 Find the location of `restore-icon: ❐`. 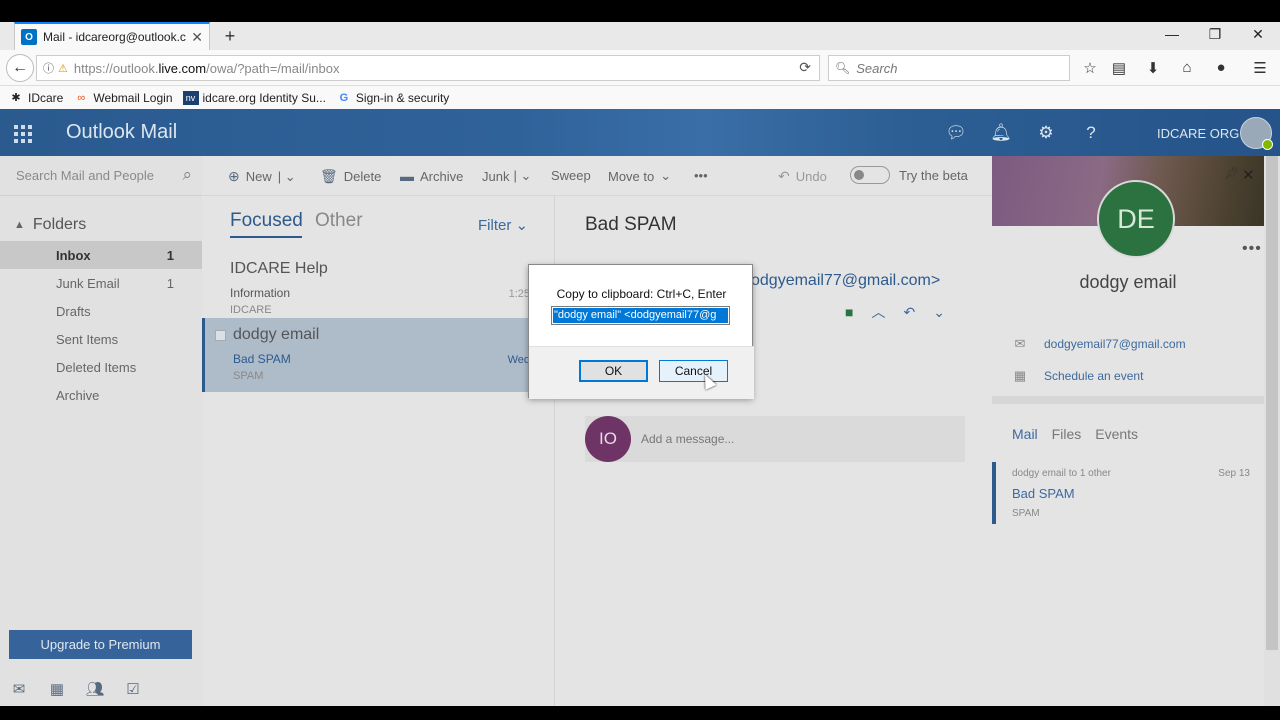

restore-icon: ❐ is located at coordinates (1215, 34).